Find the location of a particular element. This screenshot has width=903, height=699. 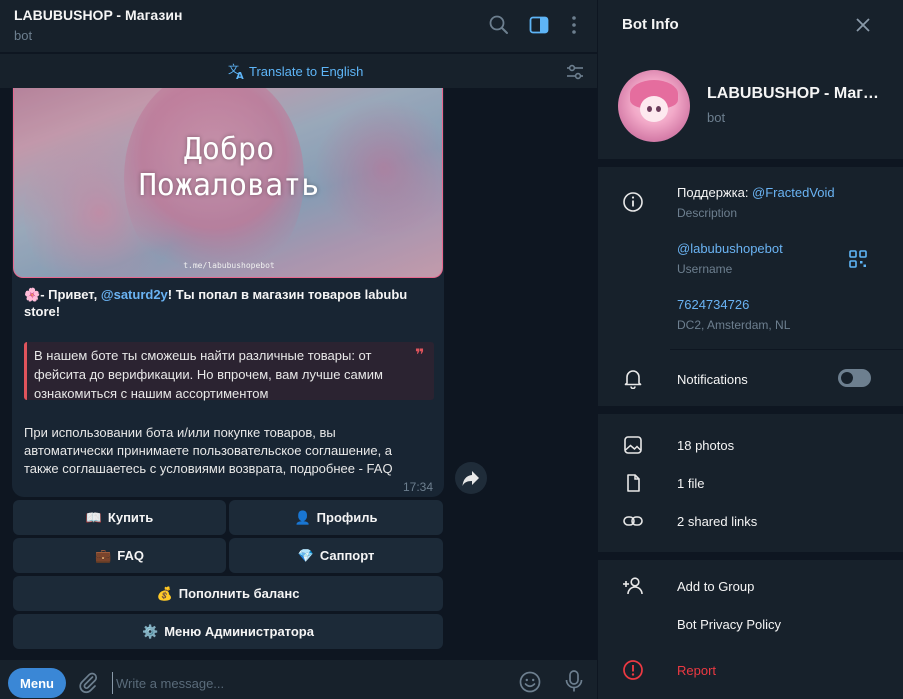

file-icon is located at coordinates (633, 483).